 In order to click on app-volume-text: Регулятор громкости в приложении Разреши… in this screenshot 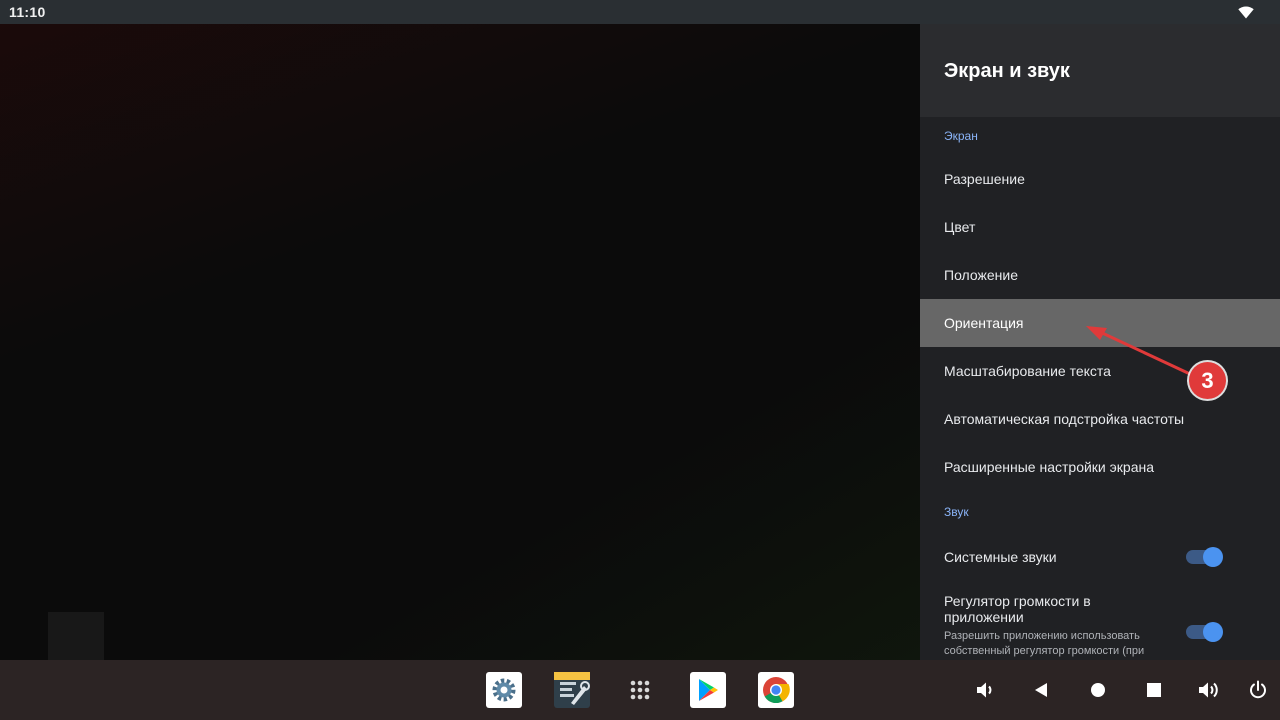, I will do `click(1054, 626)`.